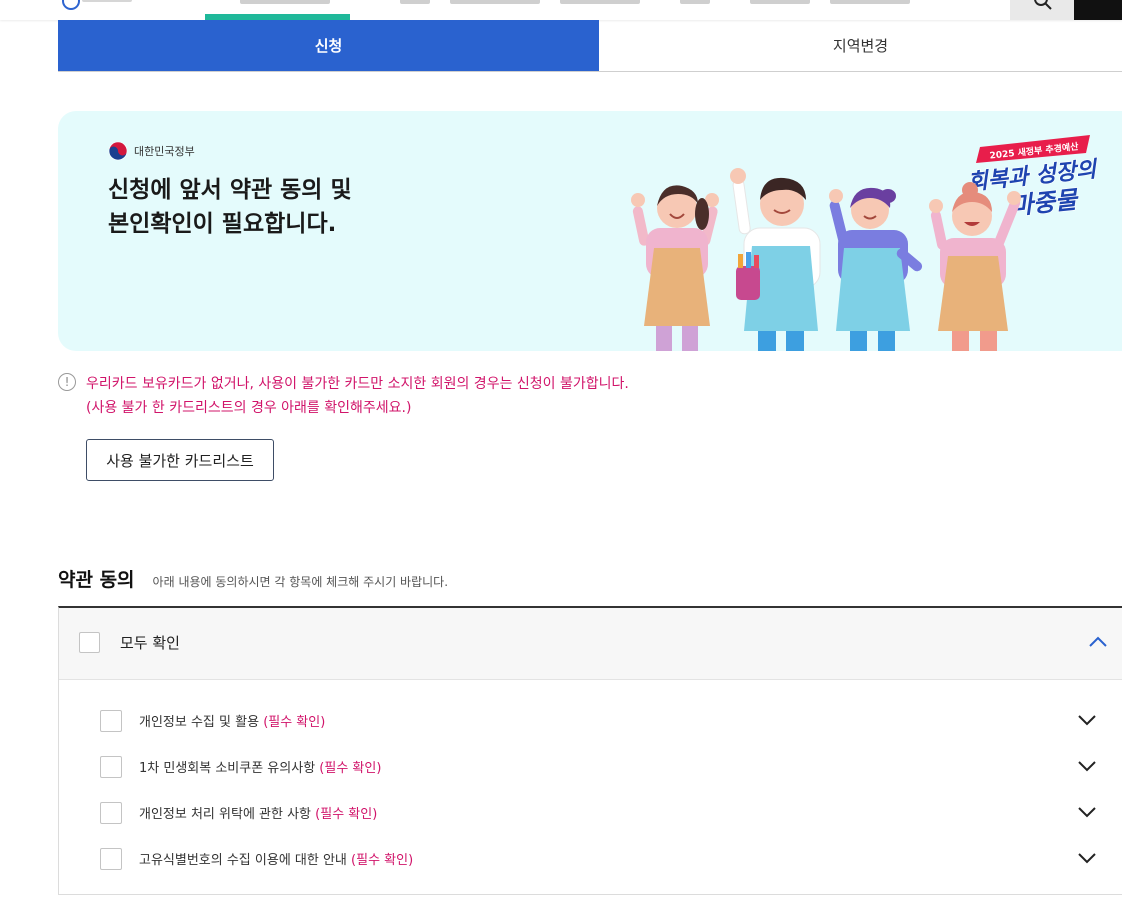  What do you see at coordinates (230, 190) in the screenshot?
I see `banner-title-line1: 신청에 앞서 약관 동의 및` at bounding box center [230, 190].